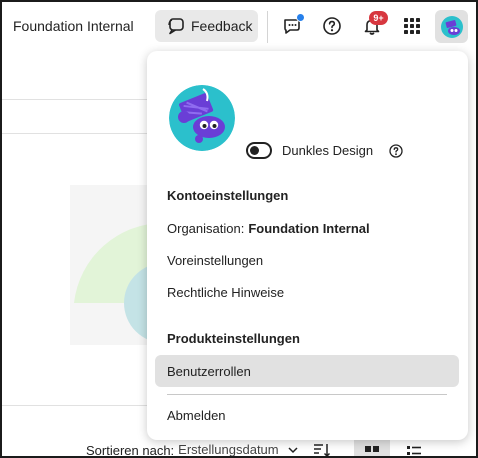  I want to click on grid-view-icon, so click(372, 449).